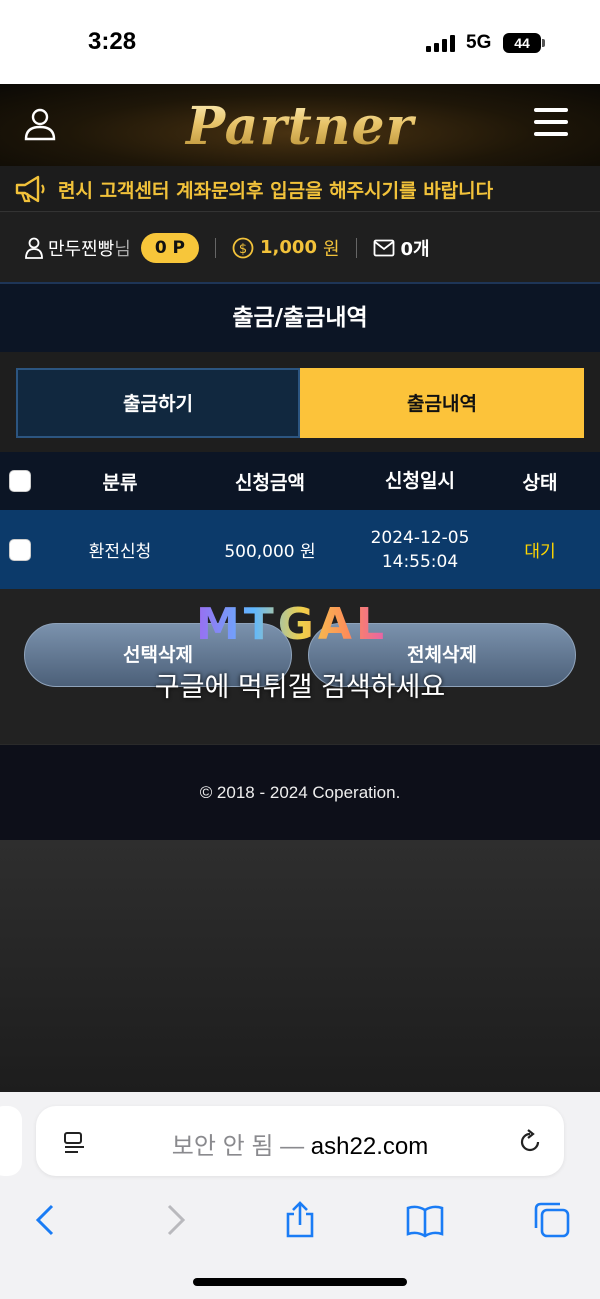 Image resolution: width=600 pixels, height=1299 pixels. Describe the element at coordinates (420, 537) in the screenshot. I see `row-date: 2024-12-05` at that location.